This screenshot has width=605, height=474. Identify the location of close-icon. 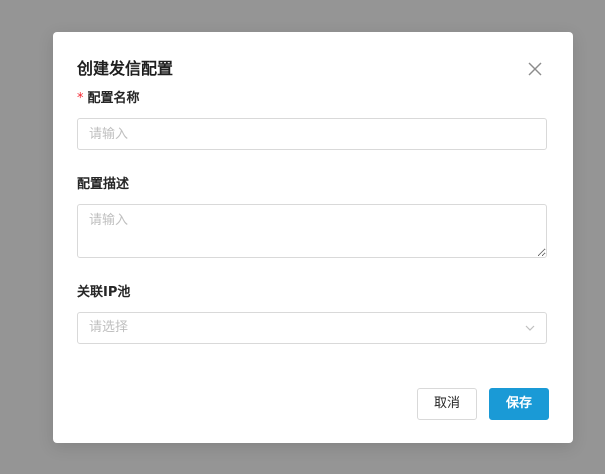
(535, 69).